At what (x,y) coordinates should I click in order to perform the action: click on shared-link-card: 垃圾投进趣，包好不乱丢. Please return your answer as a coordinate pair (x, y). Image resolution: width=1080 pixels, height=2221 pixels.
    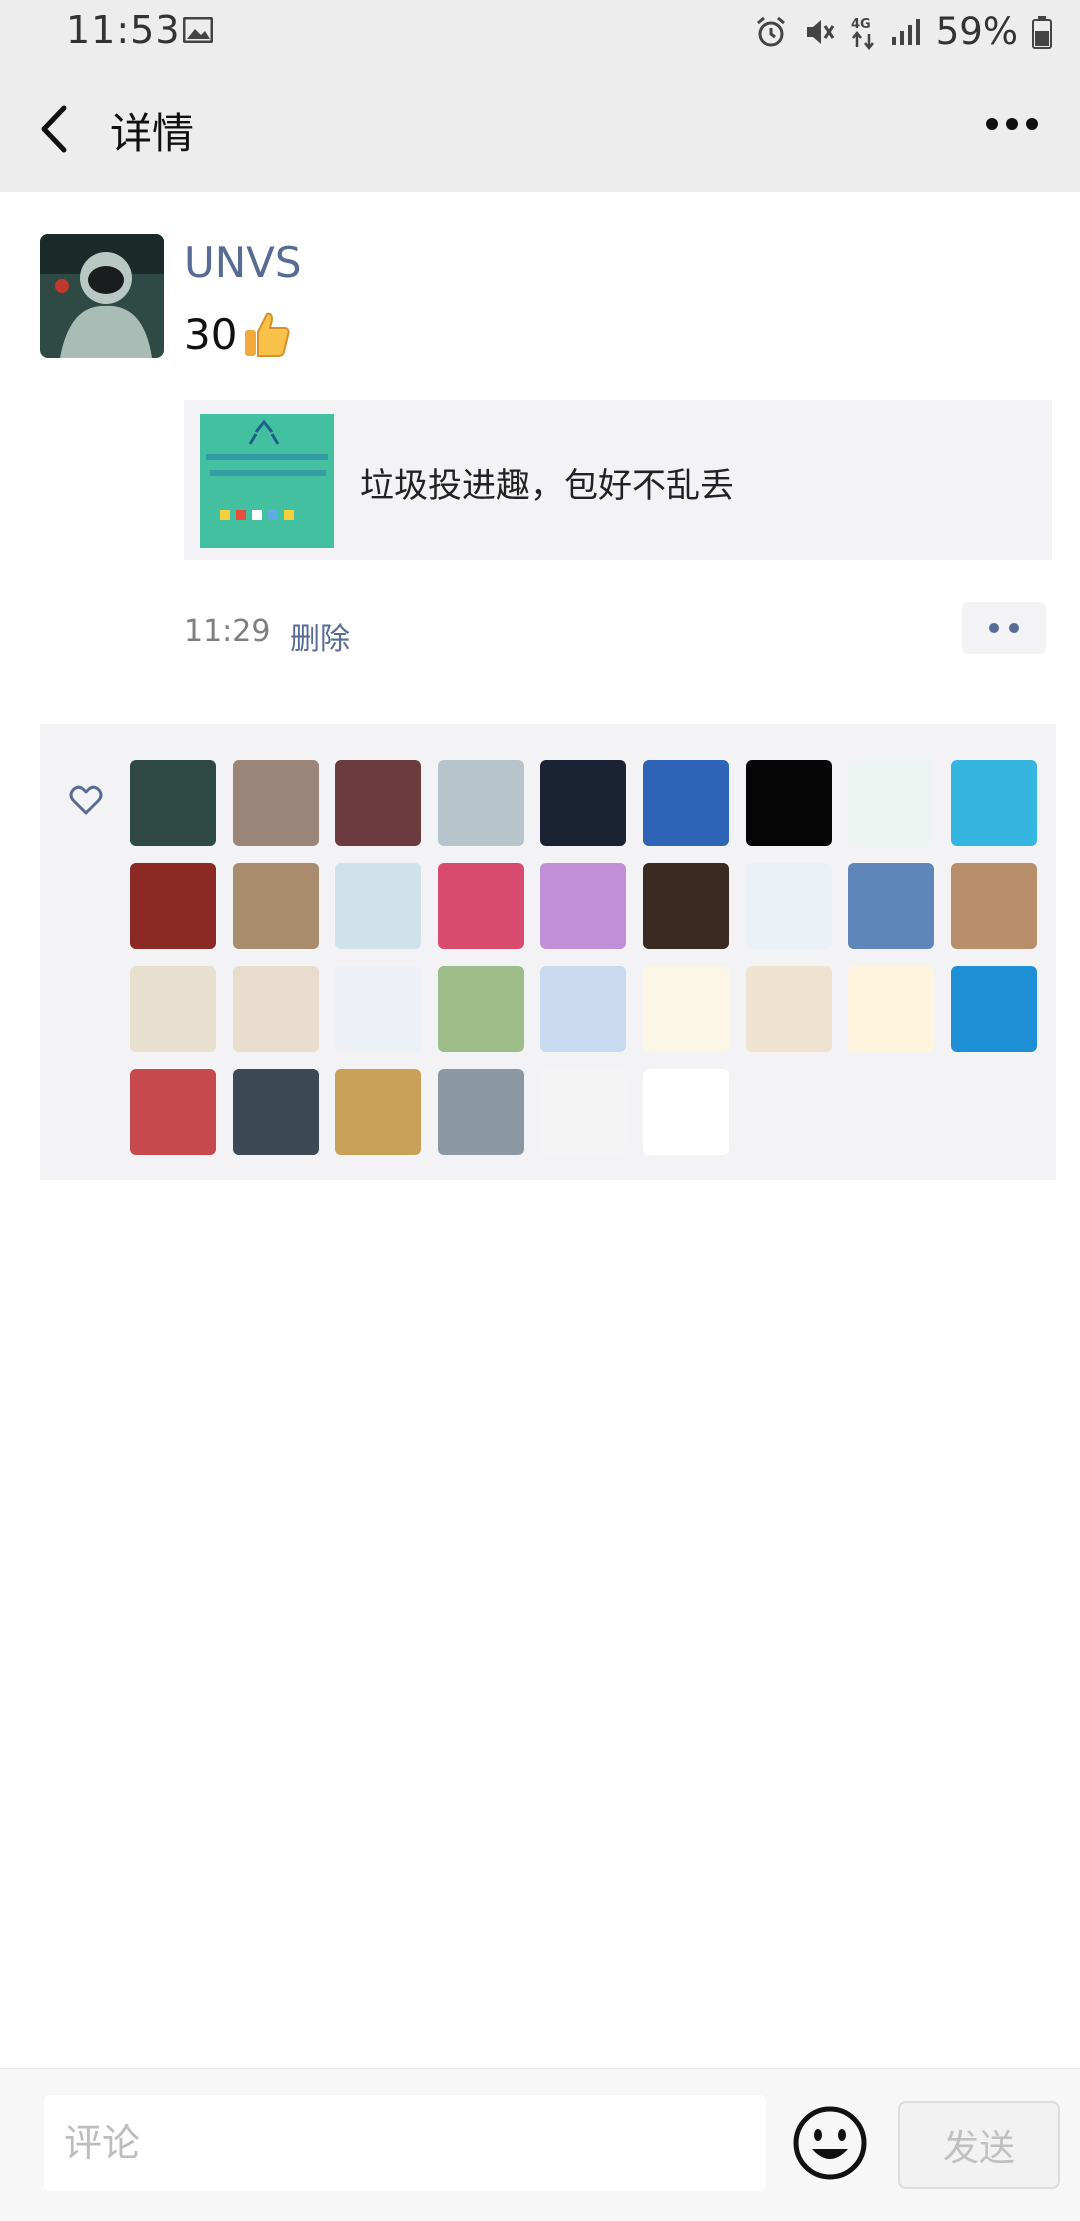
    Looking at the image, I should click on (618, 480).